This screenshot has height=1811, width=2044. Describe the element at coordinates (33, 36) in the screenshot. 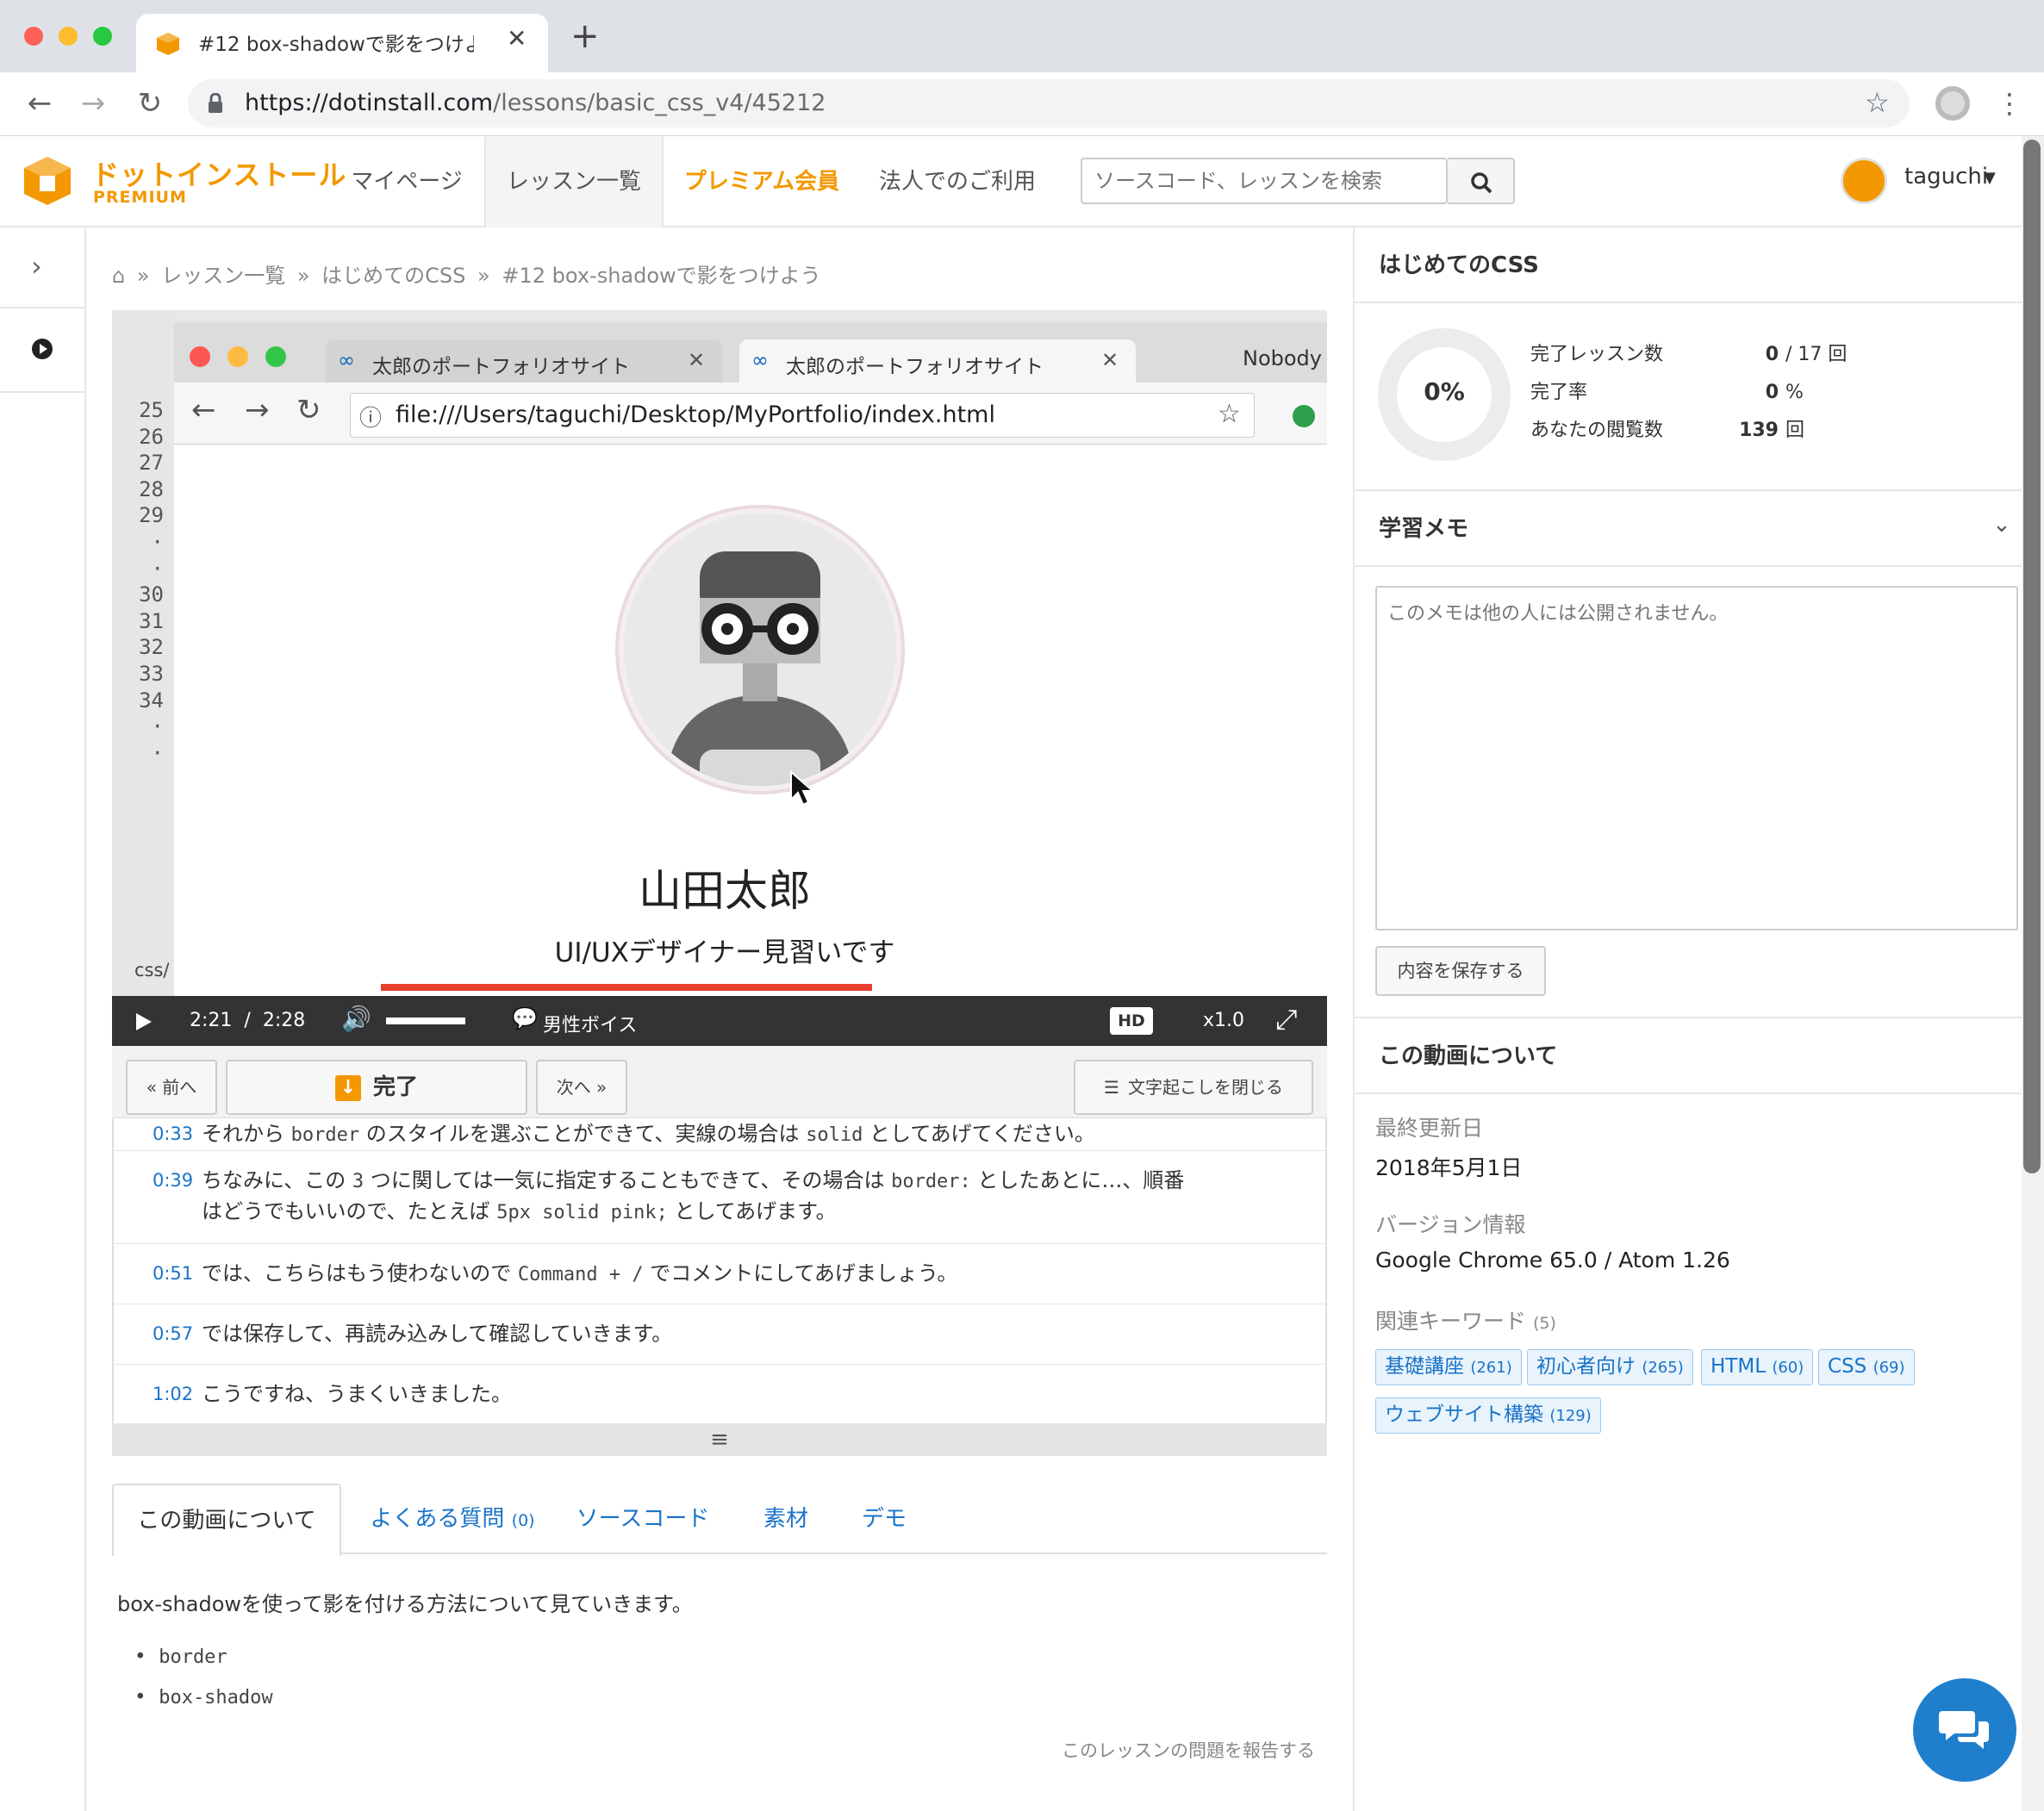

I see `close-window-icon` at that location.